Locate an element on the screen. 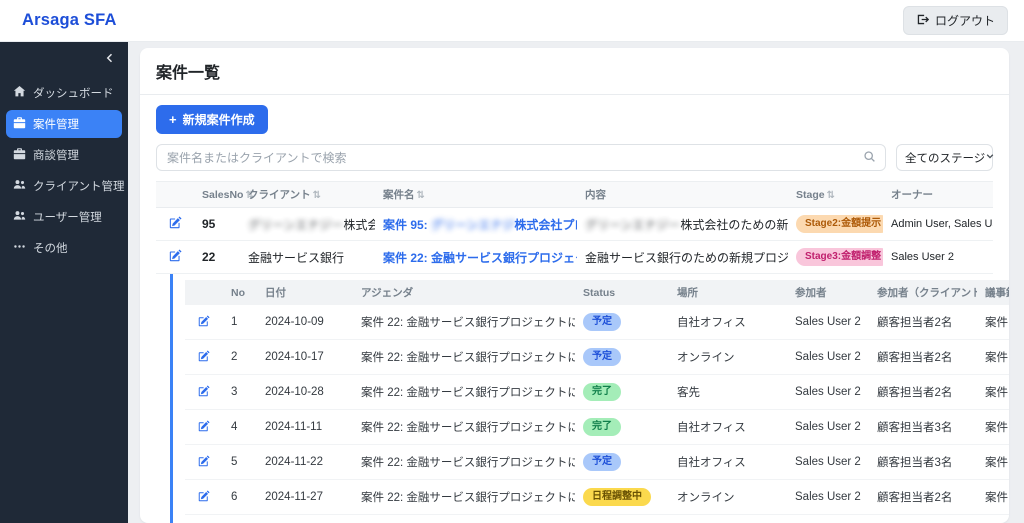 The image size is (1024, 523). app-logo: Arsaga SFA is located at coordinates (69, 20).